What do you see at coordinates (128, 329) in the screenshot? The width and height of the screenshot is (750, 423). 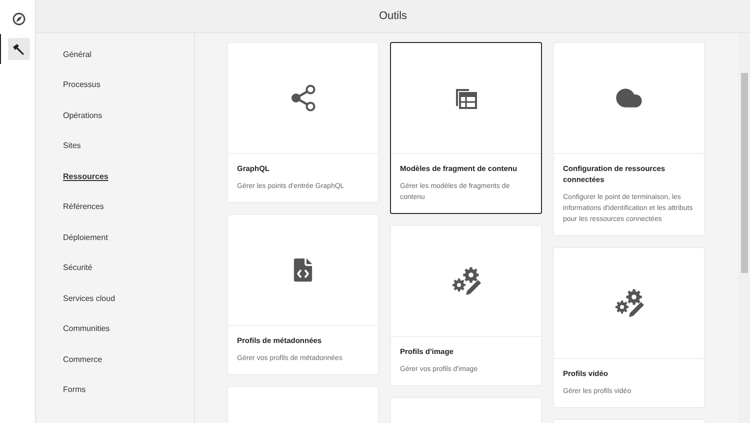 I see `sidebar-item: Communities` at bounding box center [128, 329].